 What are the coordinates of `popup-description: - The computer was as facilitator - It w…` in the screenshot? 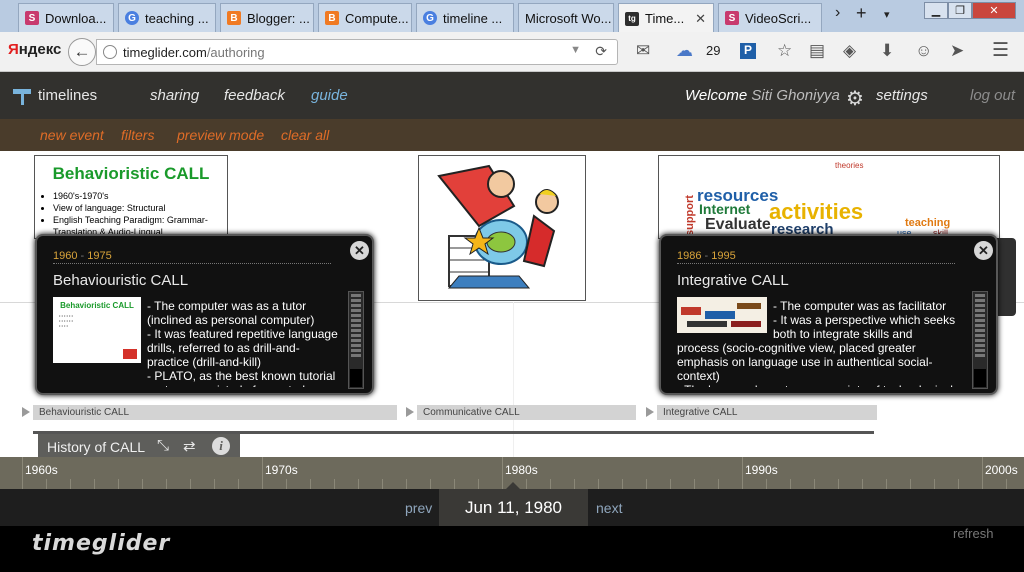 It's located at (864, 320).